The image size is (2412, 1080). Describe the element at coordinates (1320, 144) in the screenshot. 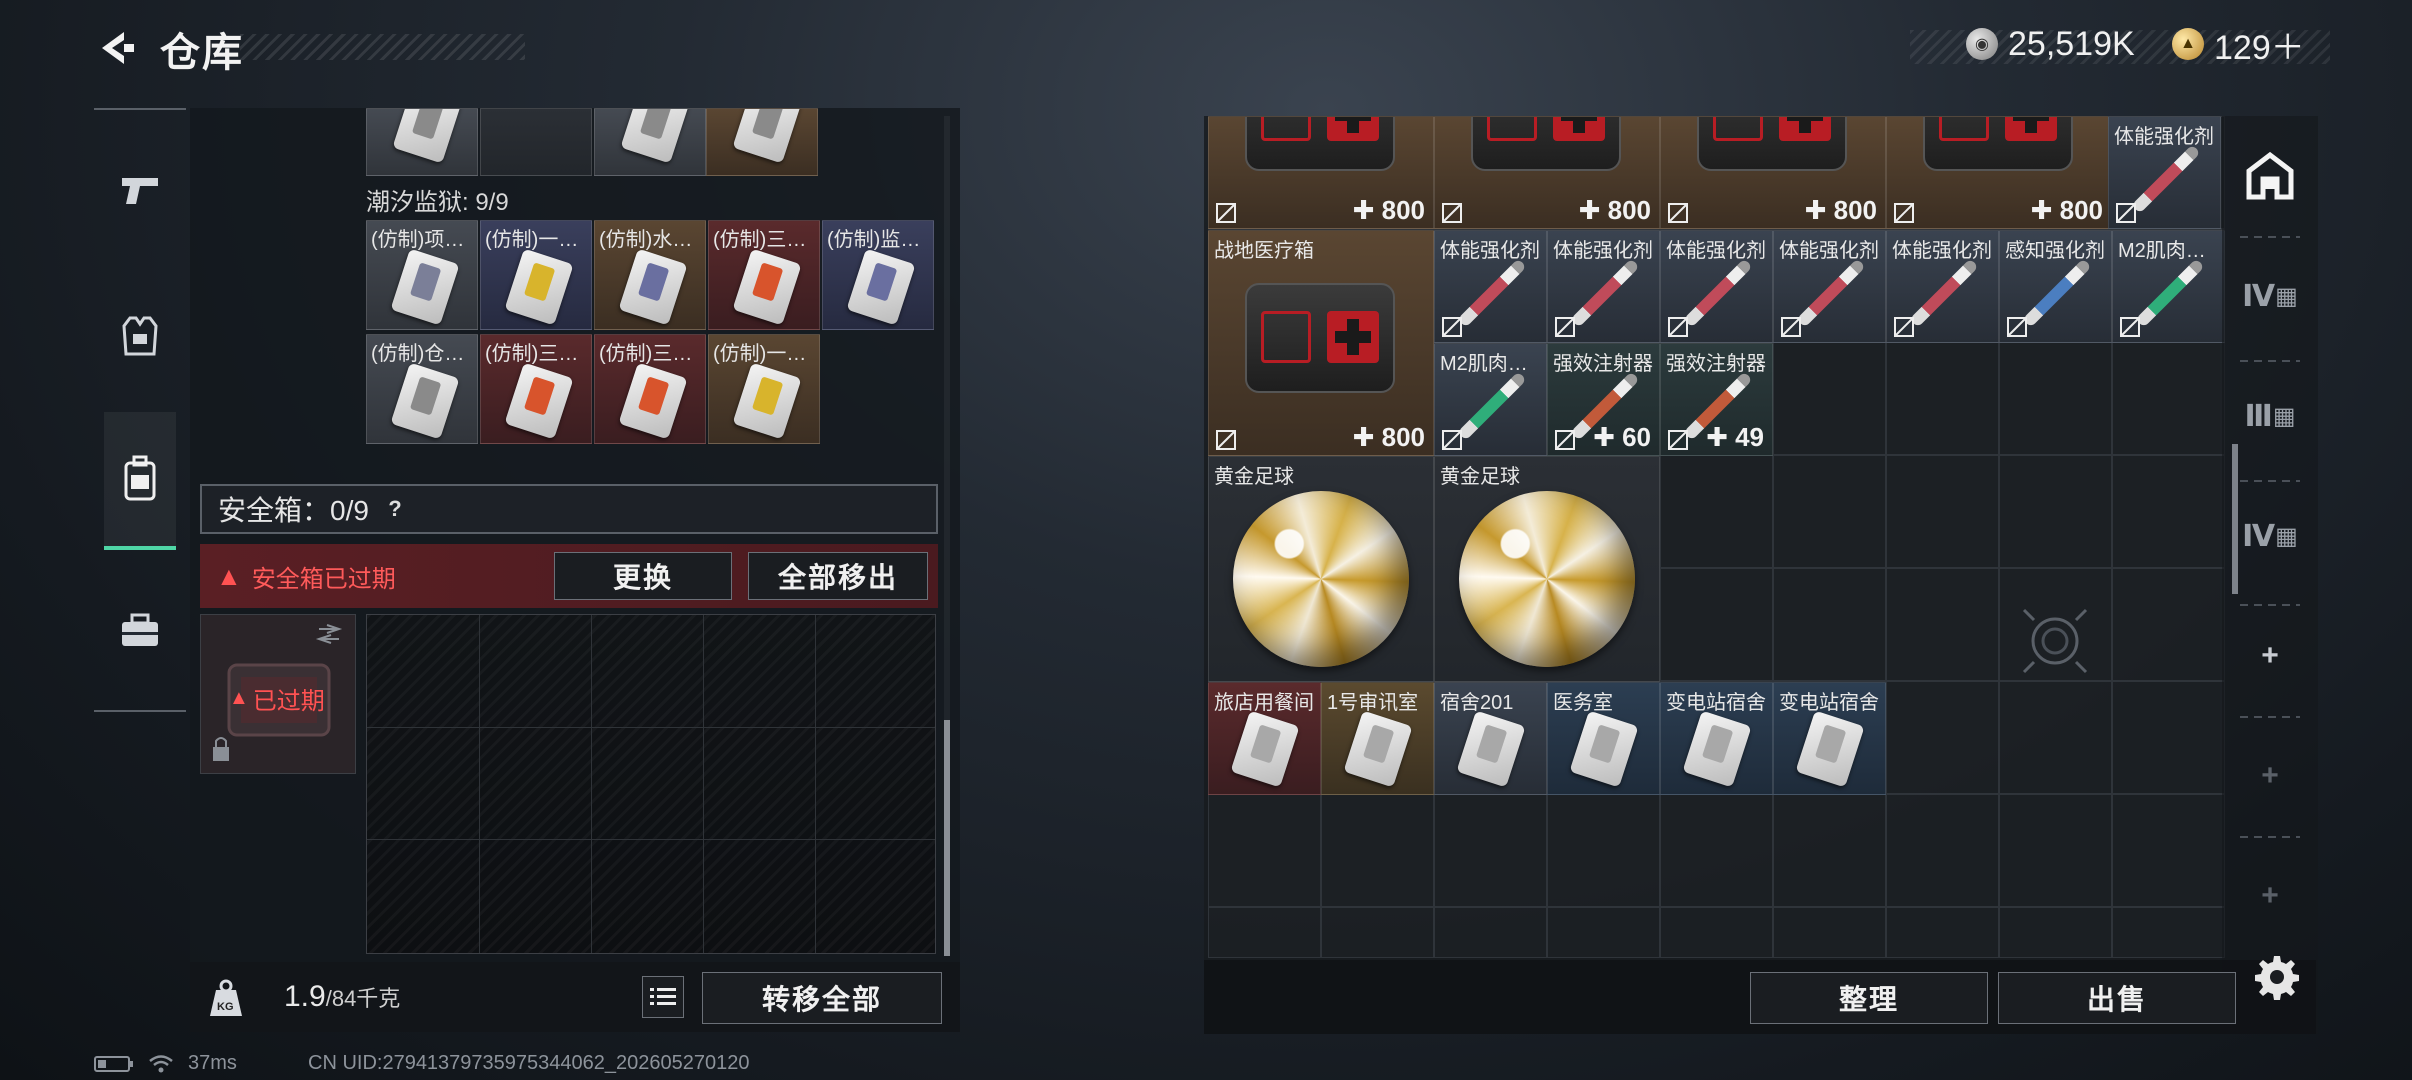

I see `medkit-icon` at that location.